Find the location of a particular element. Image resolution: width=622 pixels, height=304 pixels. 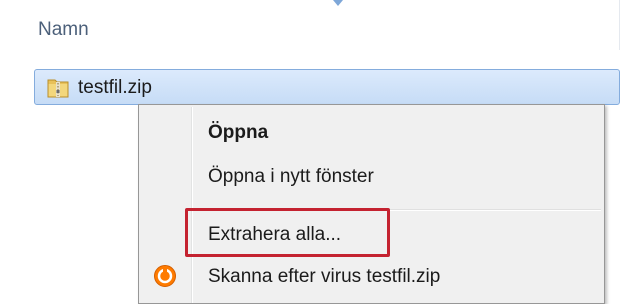

antivirus-icon is located at coordinates (165, 276).